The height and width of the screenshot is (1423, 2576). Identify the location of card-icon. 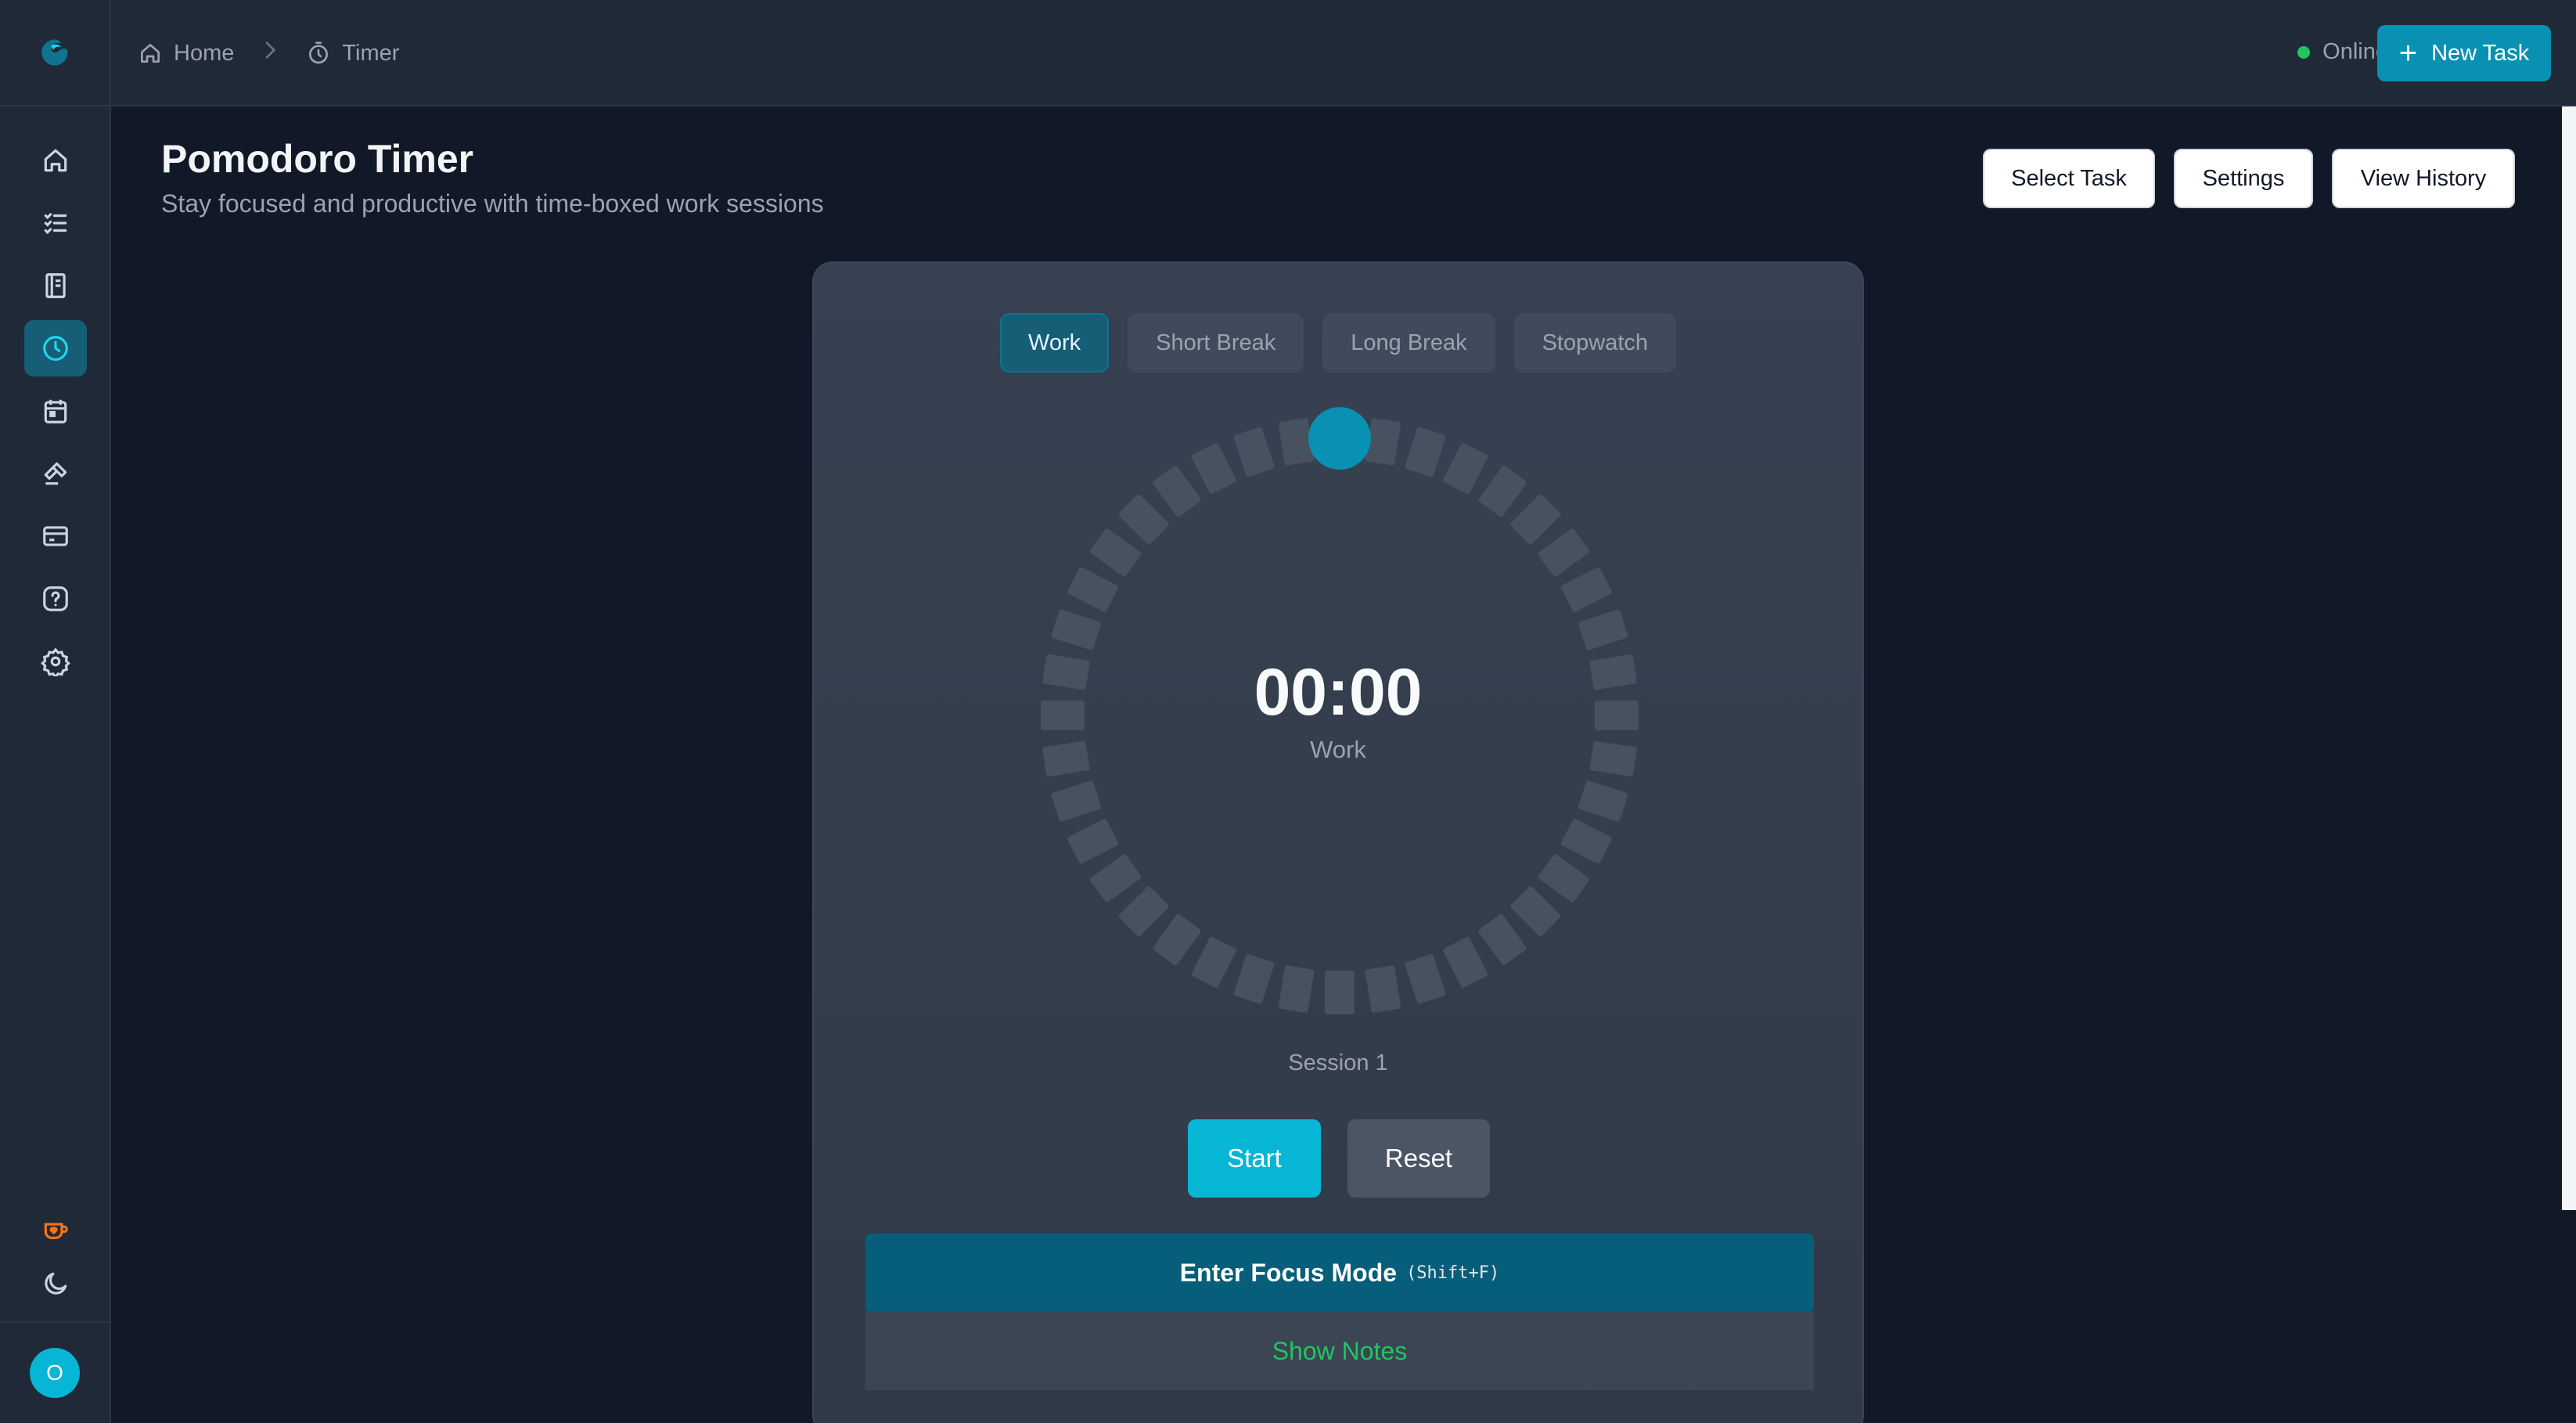
(56, 536).